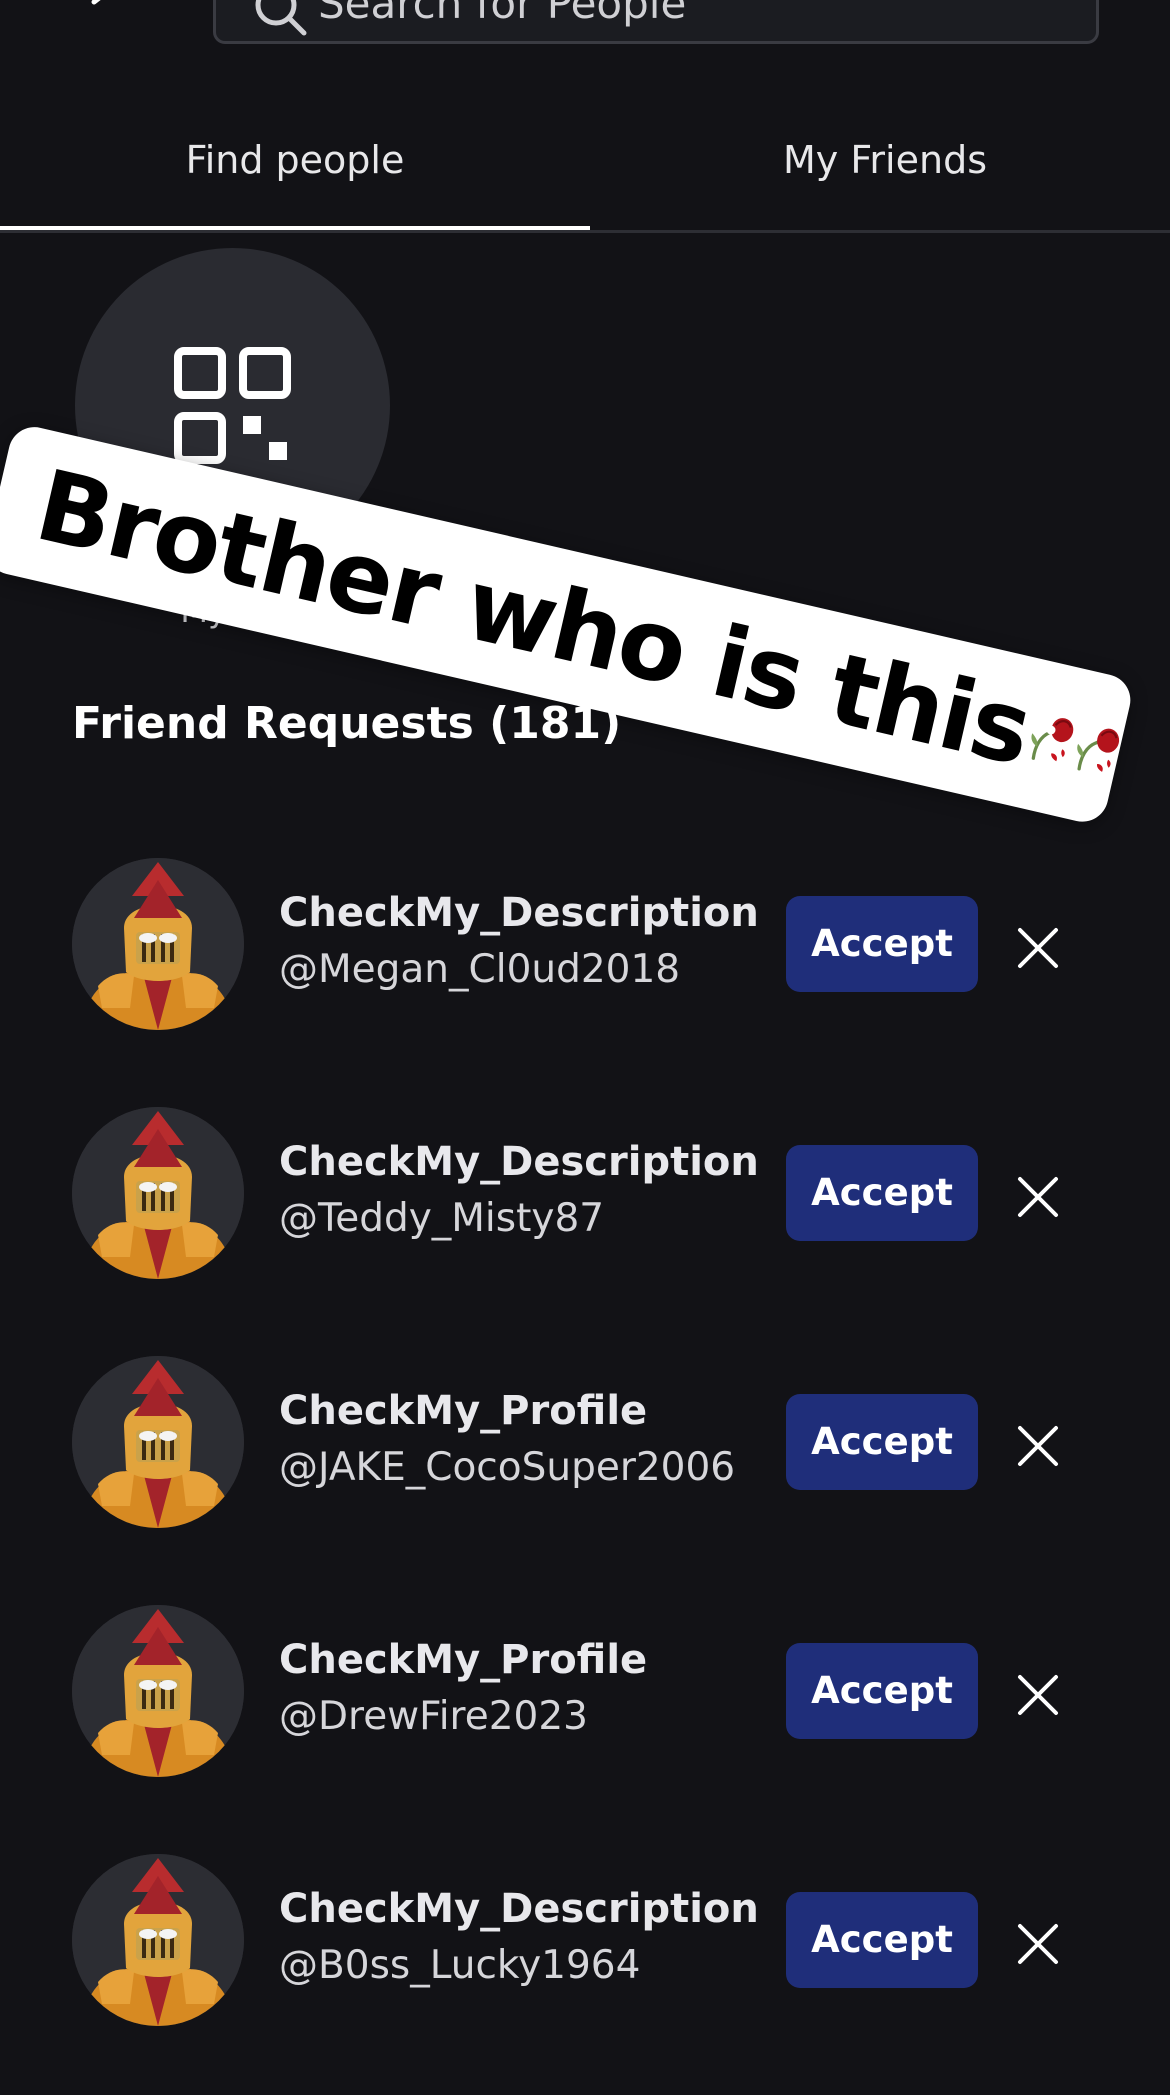  I want to click on qr-code-icon, so click(232, 405).